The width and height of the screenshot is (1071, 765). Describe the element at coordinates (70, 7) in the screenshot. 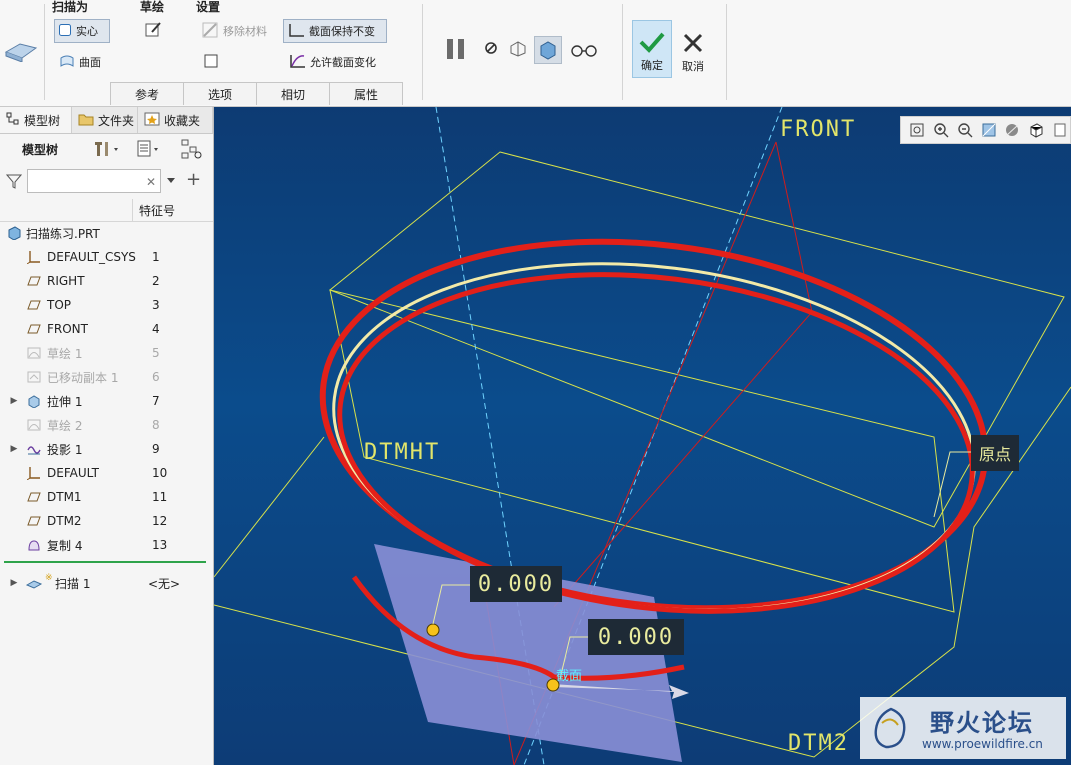

I see `sweep-as-title: 扫描为` at that location.